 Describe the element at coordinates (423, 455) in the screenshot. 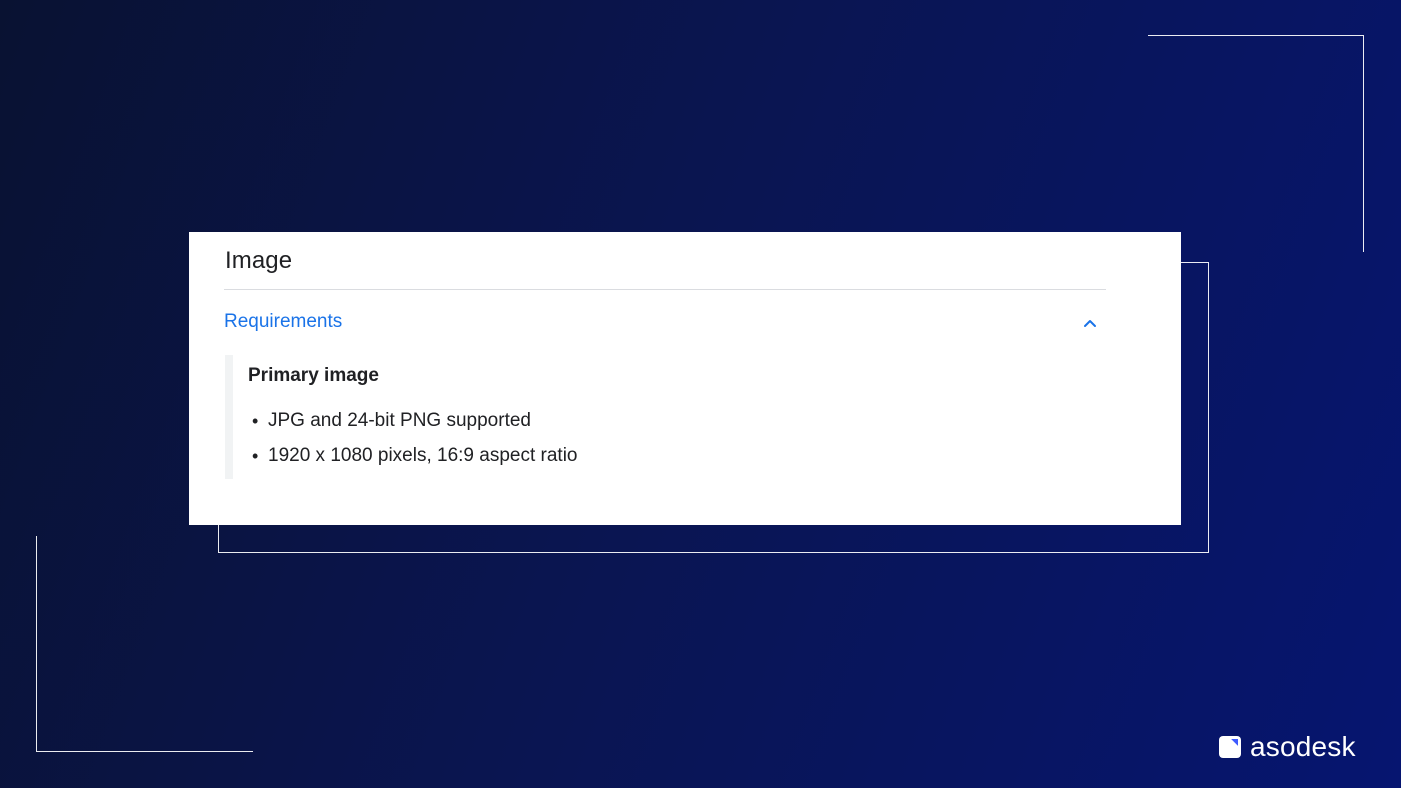

I see `requirement-text: 1920 x 1080 pixels, 16:9 aspect ratio` at that location.